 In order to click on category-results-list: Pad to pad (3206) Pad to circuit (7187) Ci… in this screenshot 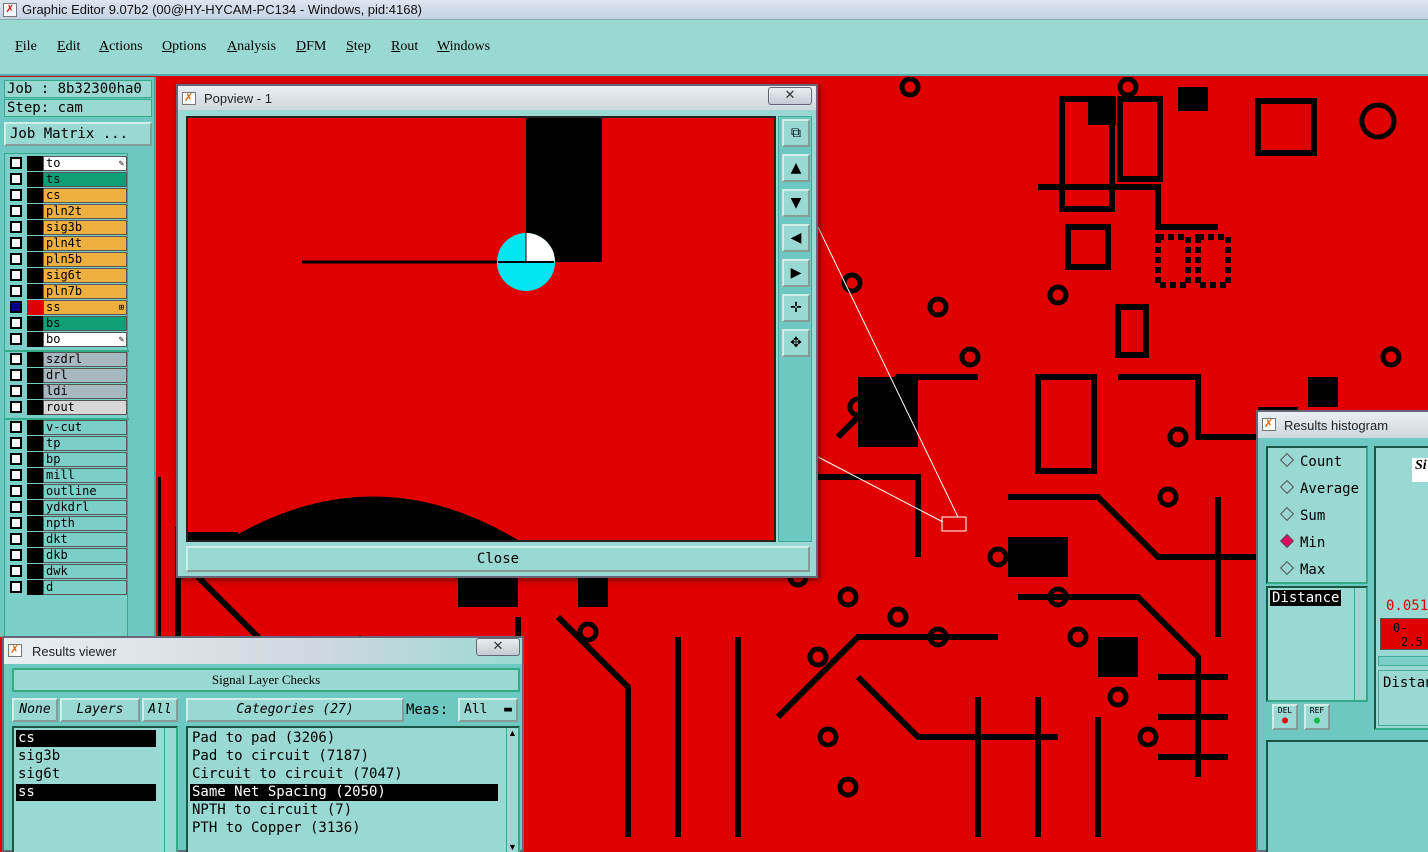, I will do `click(353, 789)`.